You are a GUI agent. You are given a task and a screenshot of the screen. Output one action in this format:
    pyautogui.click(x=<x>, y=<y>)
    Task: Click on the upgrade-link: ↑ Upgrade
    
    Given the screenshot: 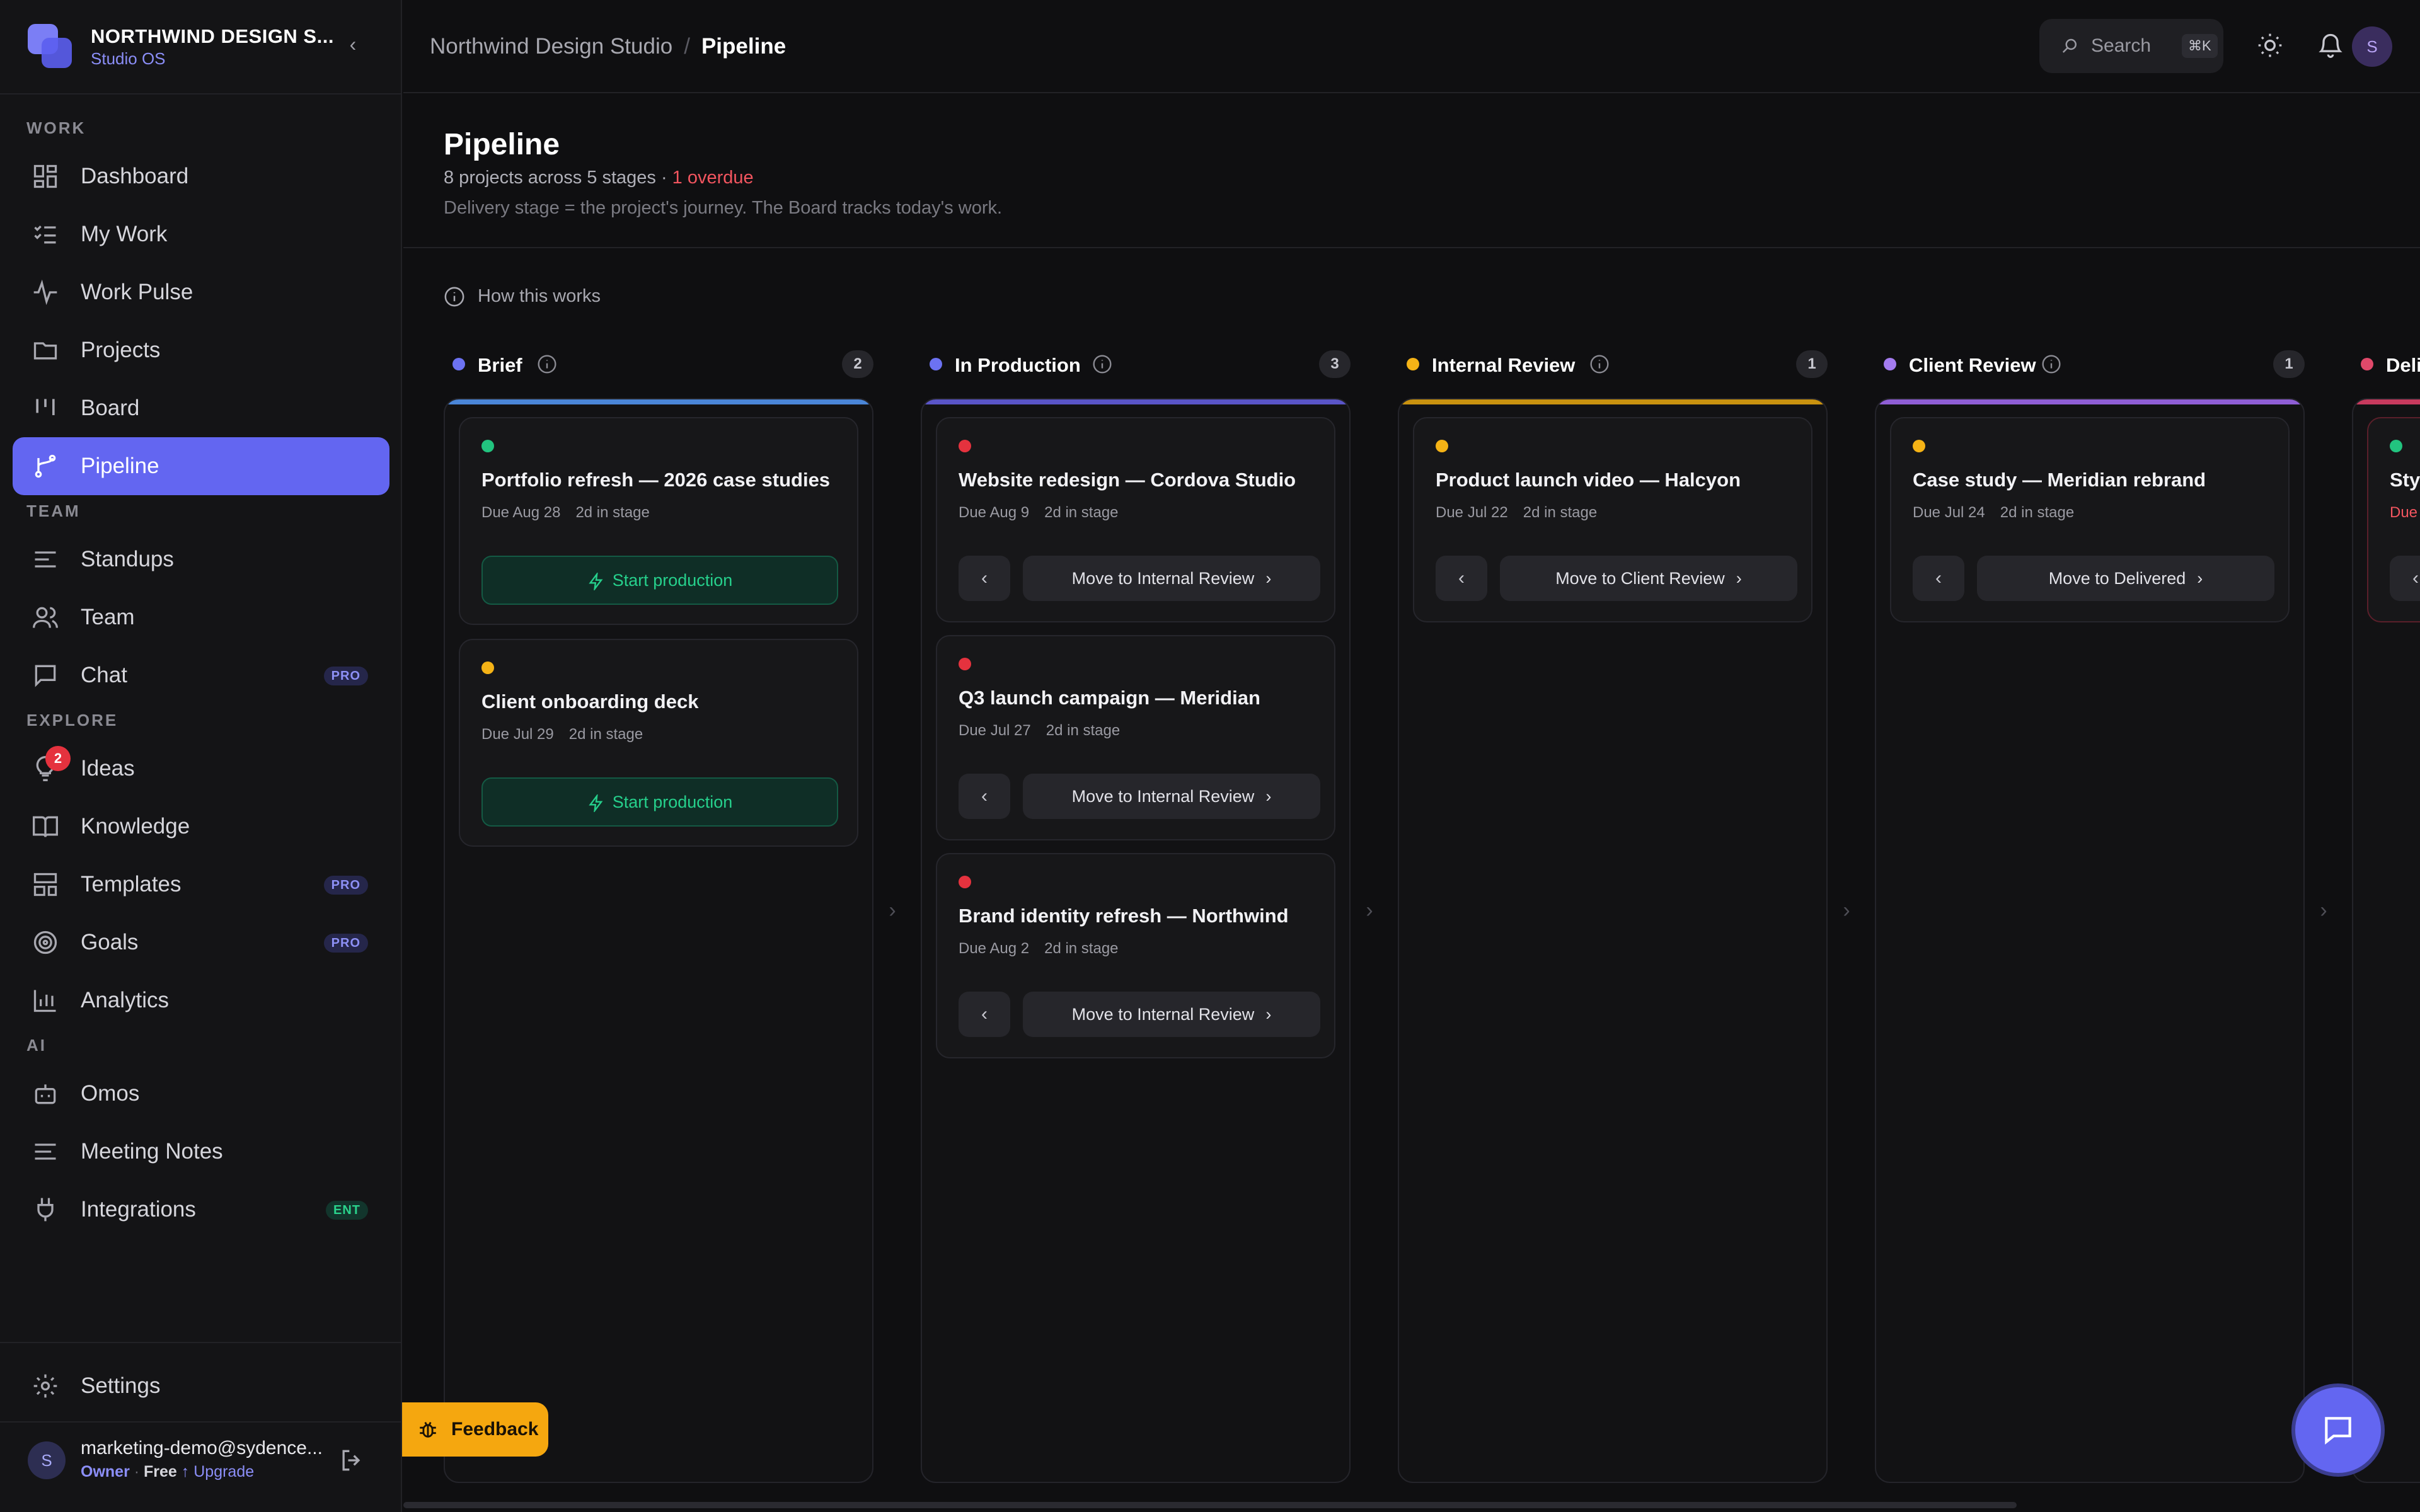 What is the action you would take?
    pyautogui.click(x=218, y=1471)
    